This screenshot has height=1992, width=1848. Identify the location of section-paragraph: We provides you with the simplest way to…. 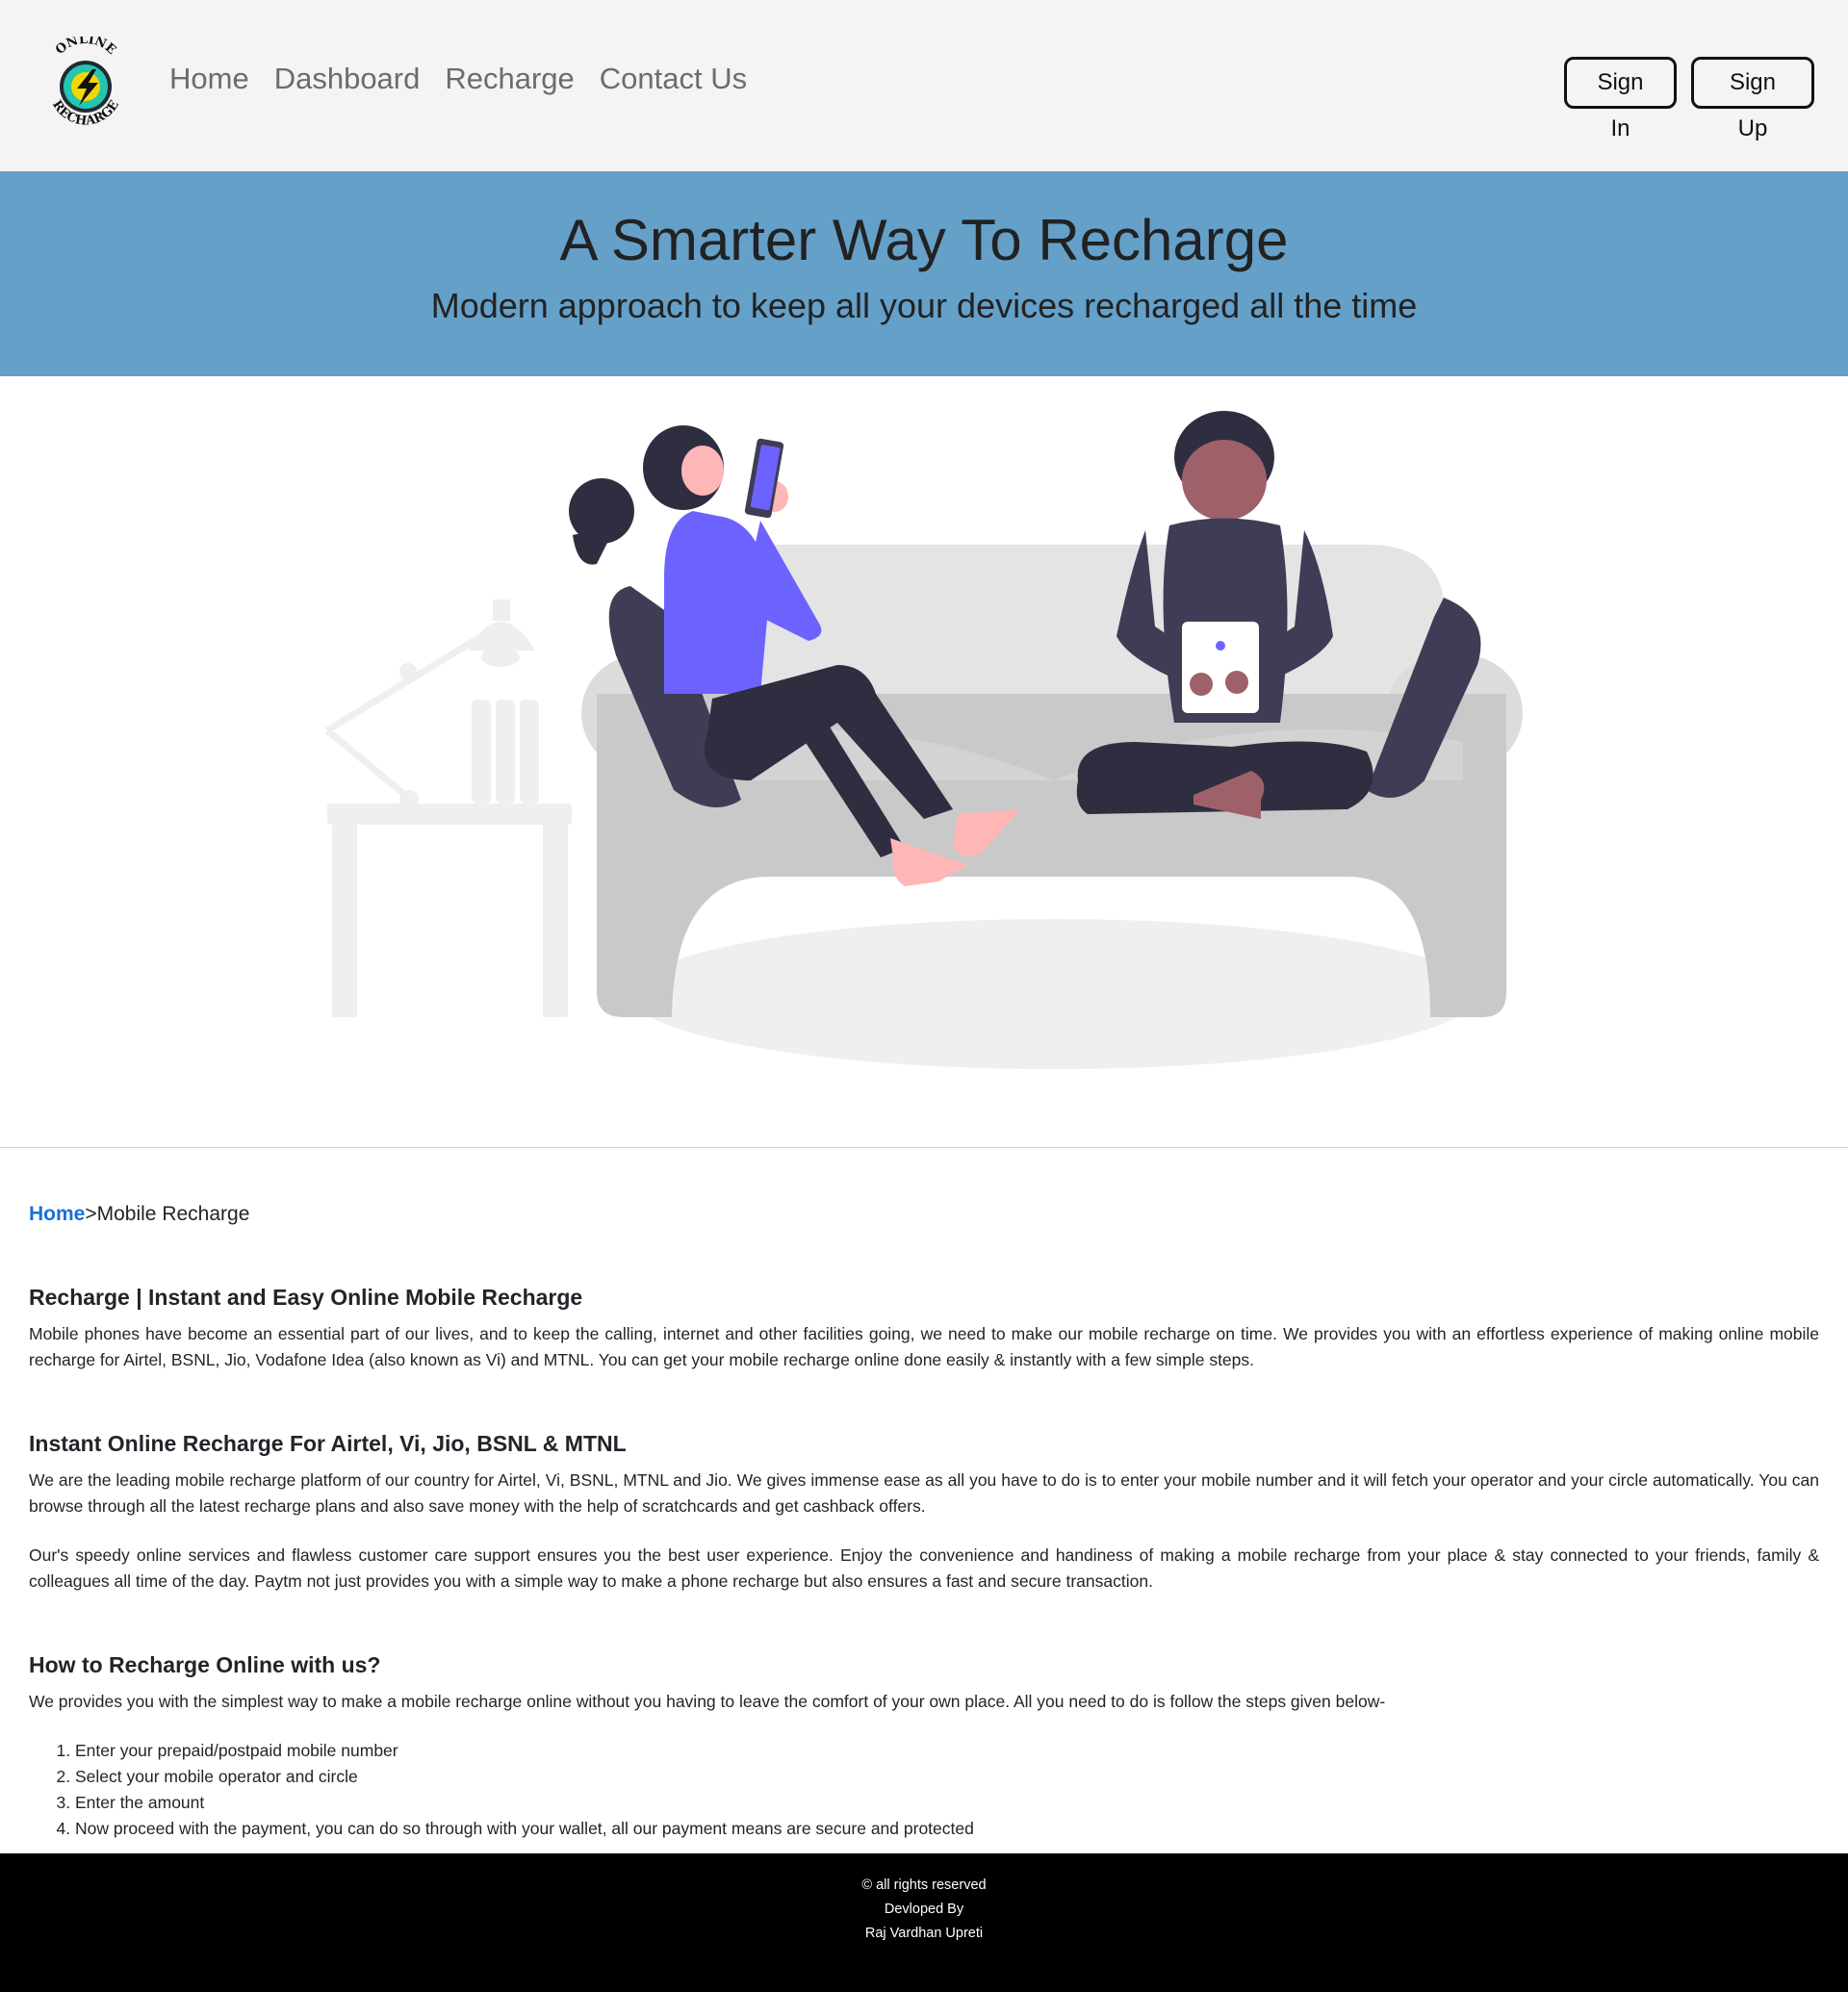
(707, 1701).